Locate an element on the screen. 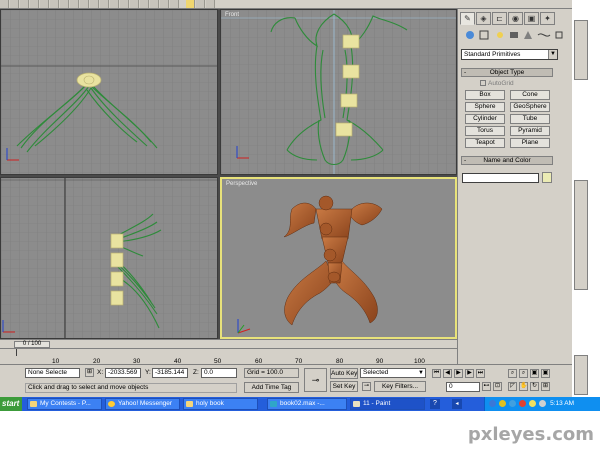  taskbar-item-yahoo-messenger: Yahoo! Messenger is located at coordinates (142, 404).